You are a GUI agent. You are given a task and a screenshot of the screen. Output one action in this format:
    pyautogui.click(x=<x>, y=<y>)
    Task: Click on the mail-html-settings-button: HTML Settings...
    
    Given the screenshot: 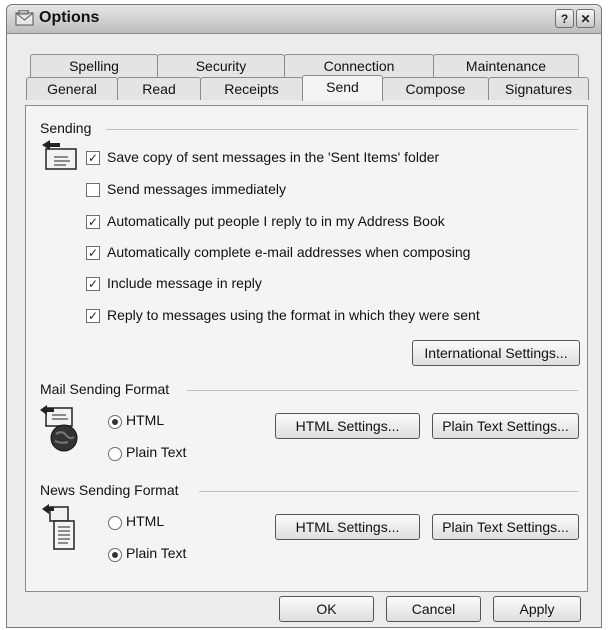 What is the action you would take?
    pyautogui.click(x=347, y=426)
    